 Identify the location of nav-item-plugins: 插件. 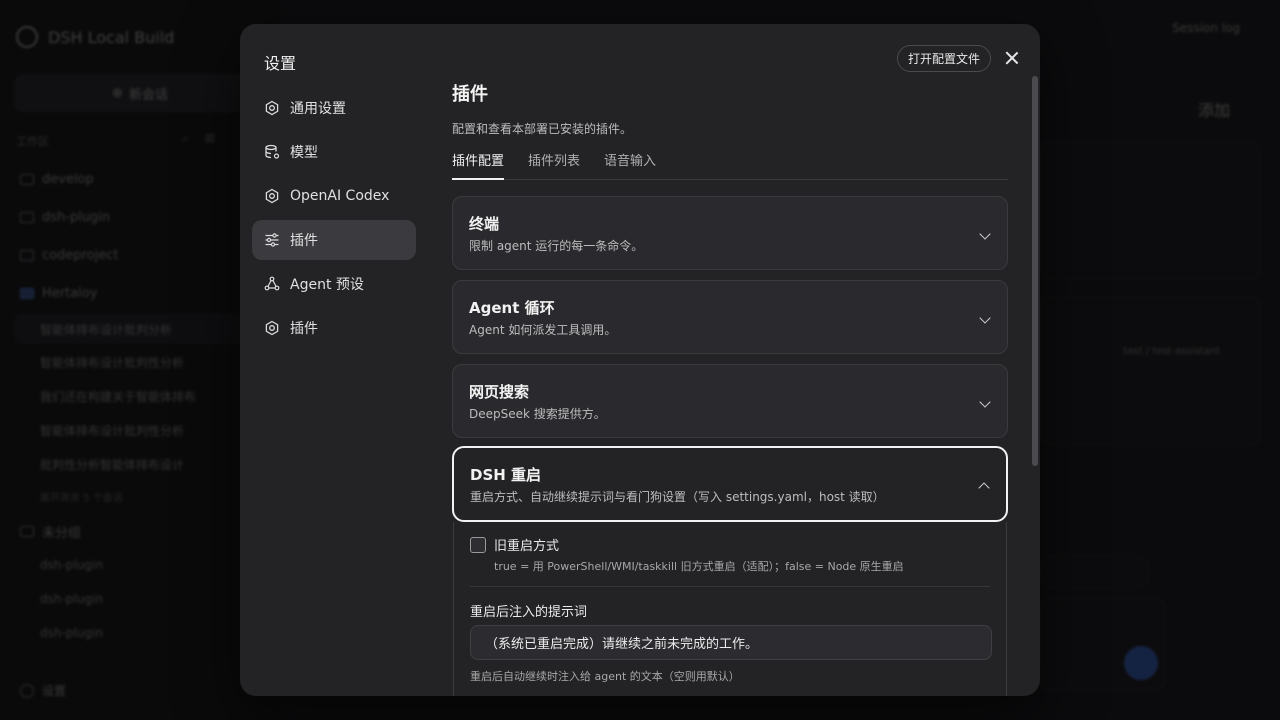
(334, 240).